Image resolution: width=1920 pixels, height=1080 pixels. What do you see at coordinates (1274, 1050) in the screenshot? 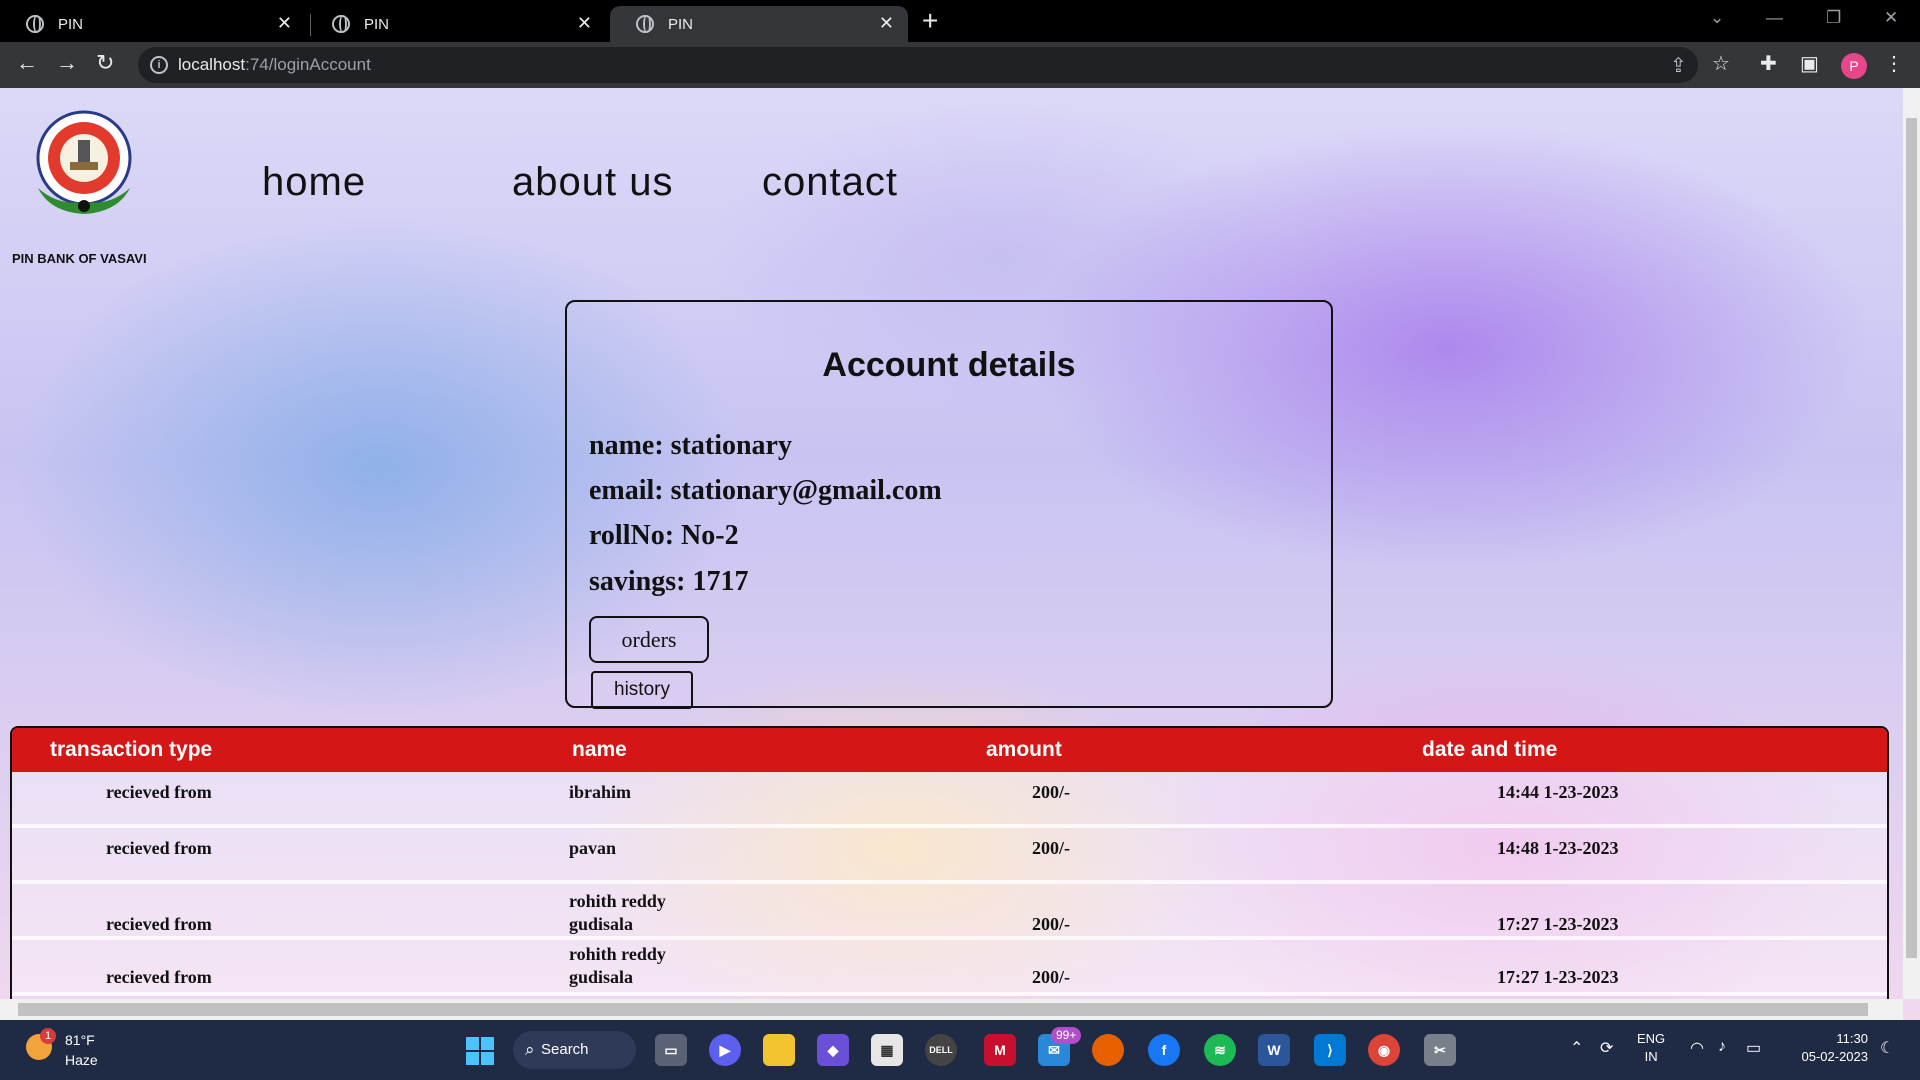
I see `word-icon: W` at bounding box center [1274, 1050].